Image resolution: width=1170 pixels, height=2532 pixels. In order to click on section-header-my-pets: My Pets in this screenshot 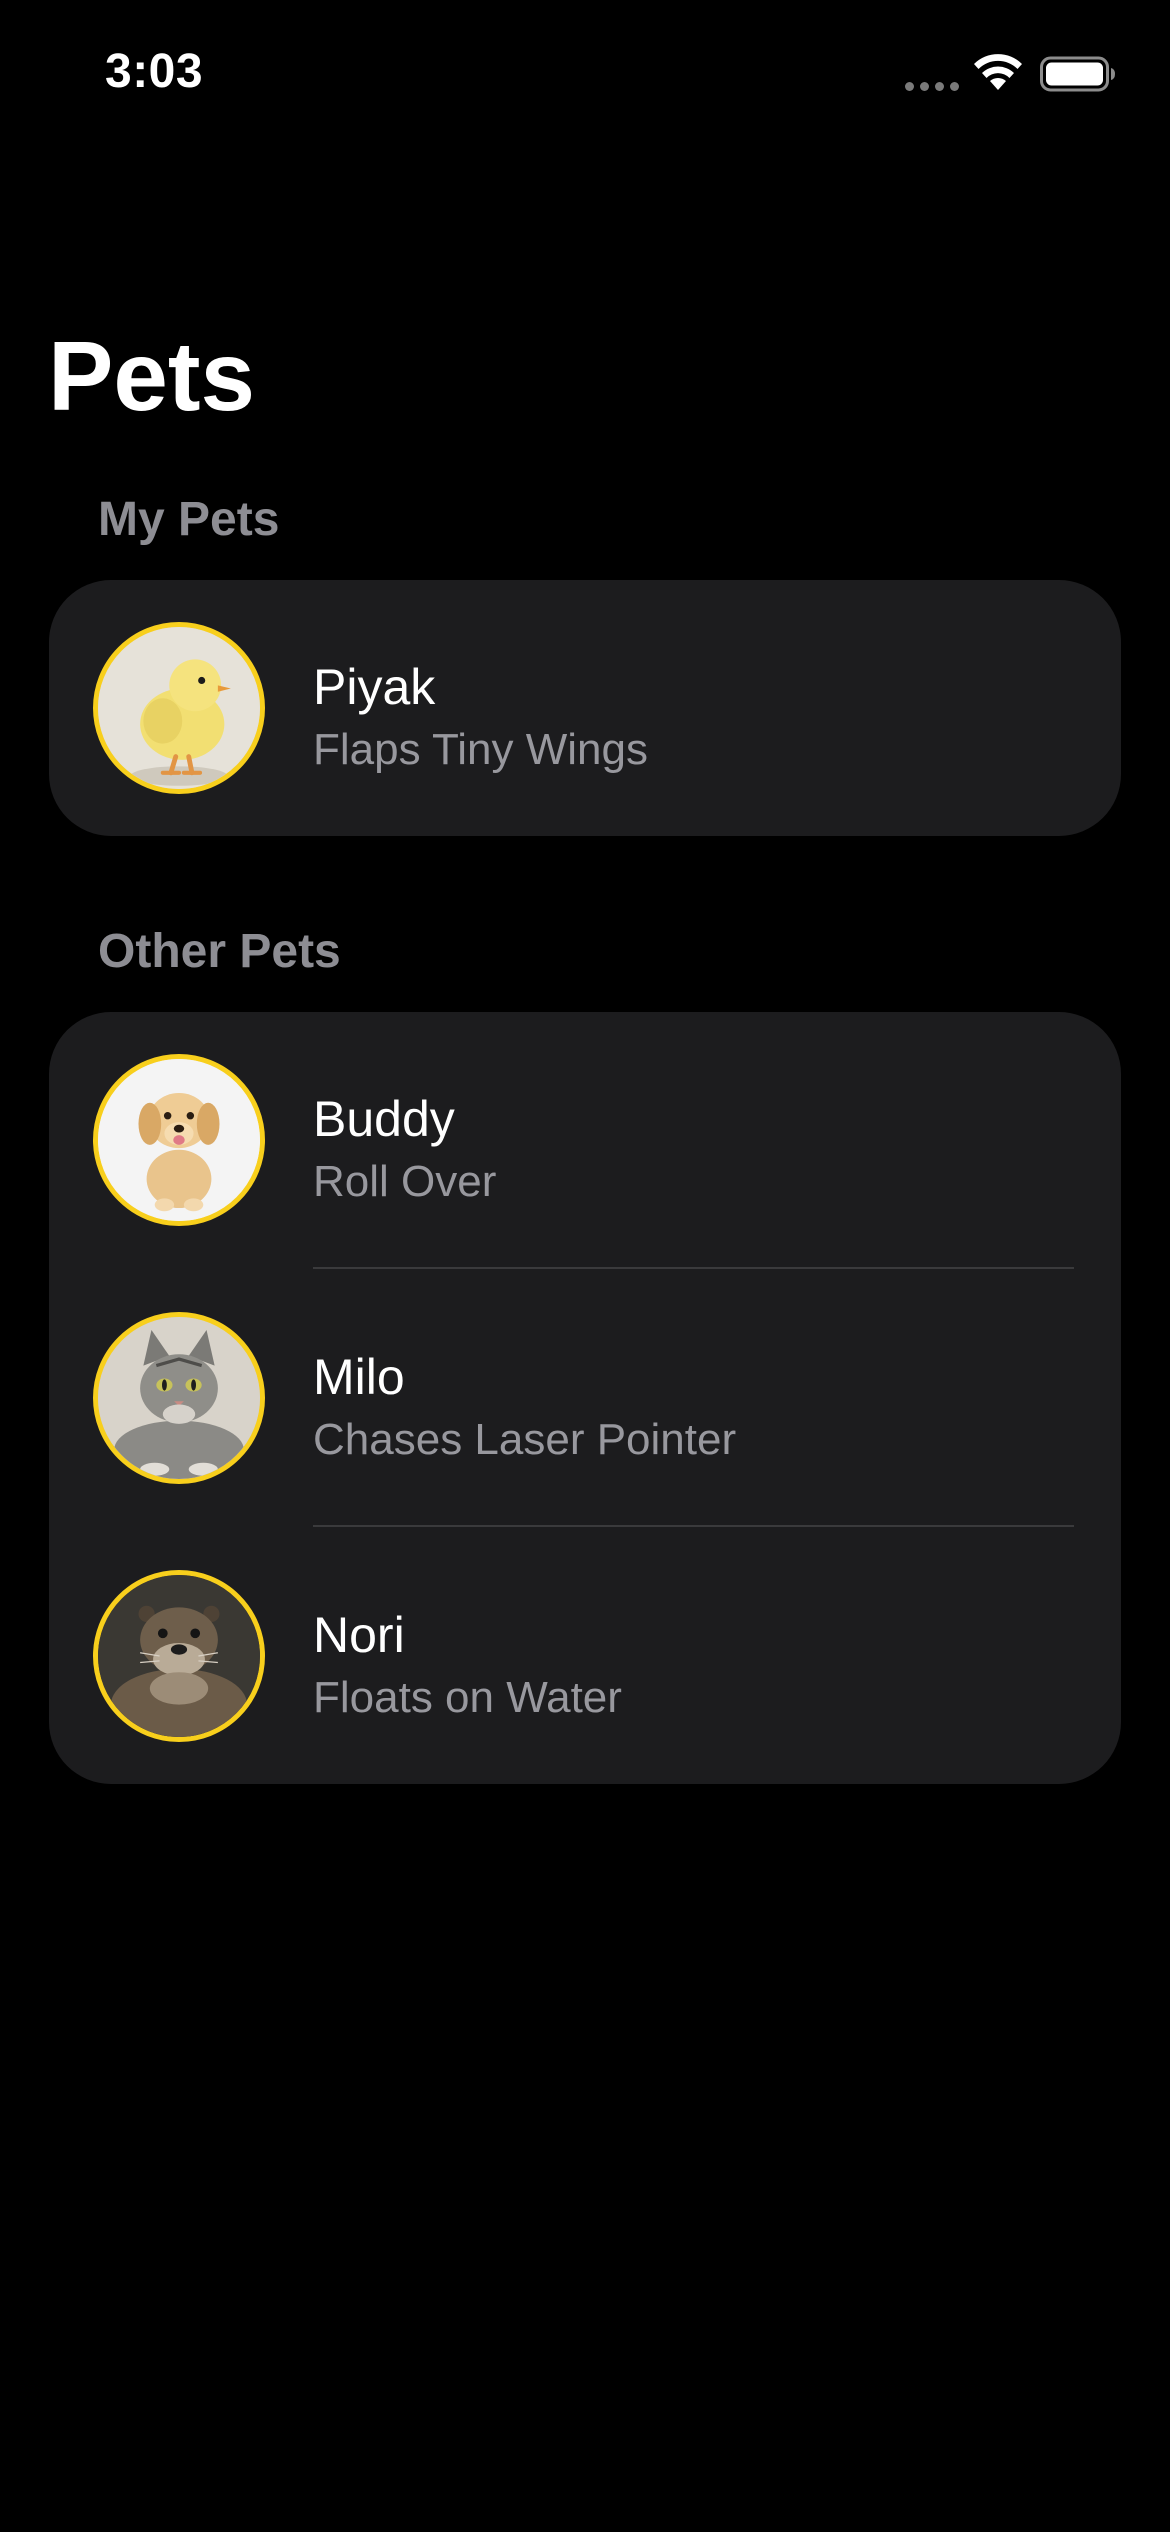, I will do `click(189, 519)`.